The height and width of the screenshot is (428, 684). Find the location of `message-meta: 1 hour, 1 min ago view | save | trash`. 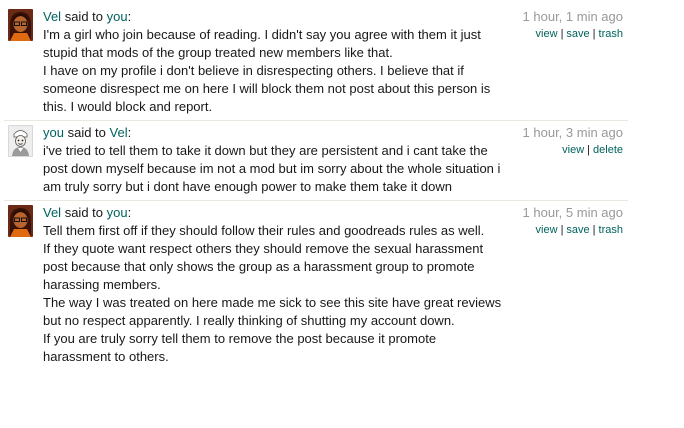

message-meta: 1 hour, 1 min ago view | save | trash is located at coordinates (573, 24).